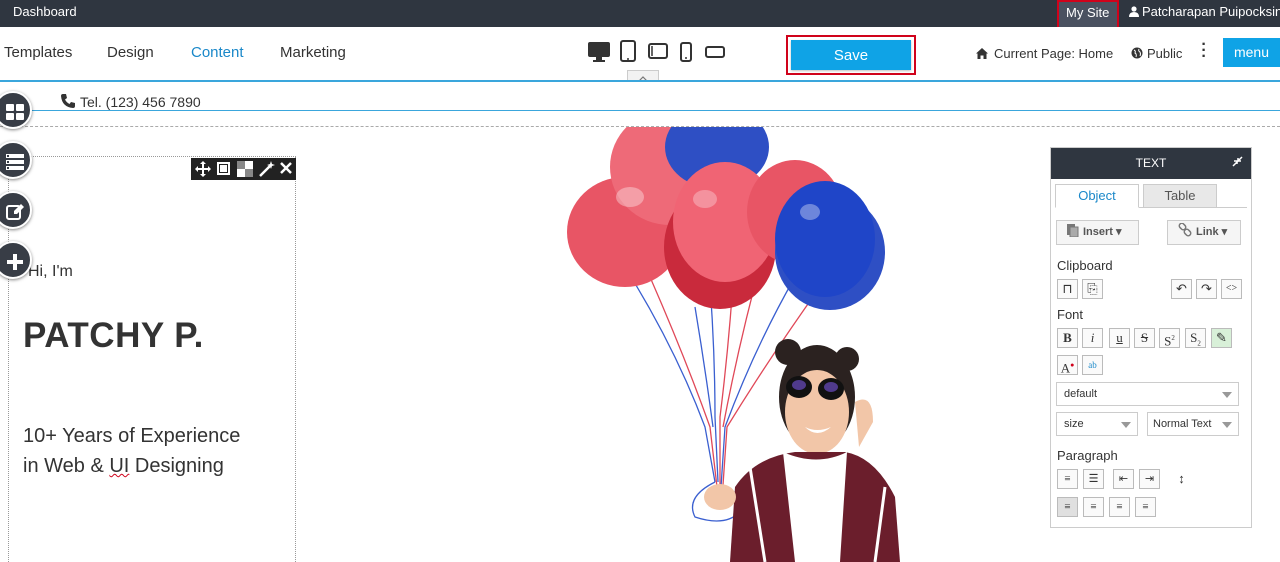  What do you see at coordinates (245, 171) in the screenshot?
I see `background-icon` at bounding box center [245, 171].